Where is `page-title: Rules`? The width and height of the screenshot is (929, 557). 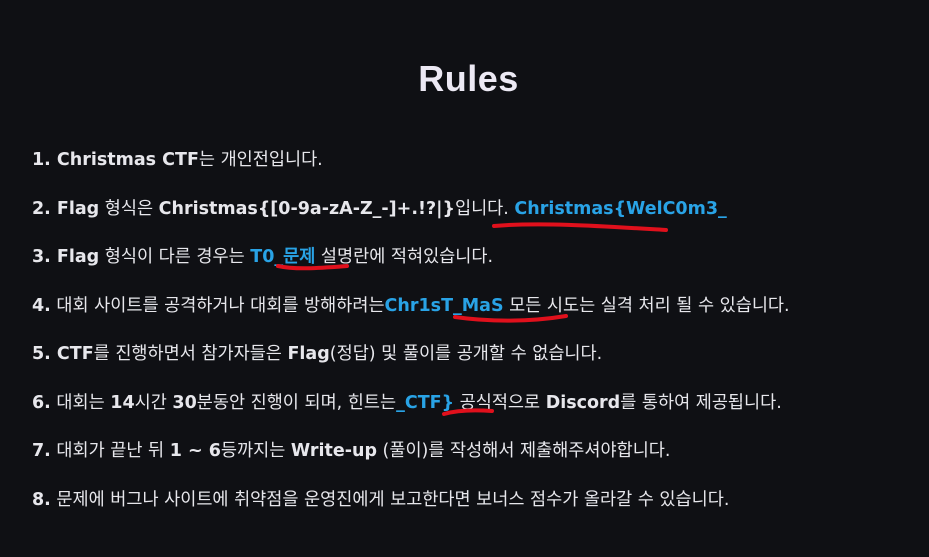
page-title: Rules is located at coordinates (468, 78).